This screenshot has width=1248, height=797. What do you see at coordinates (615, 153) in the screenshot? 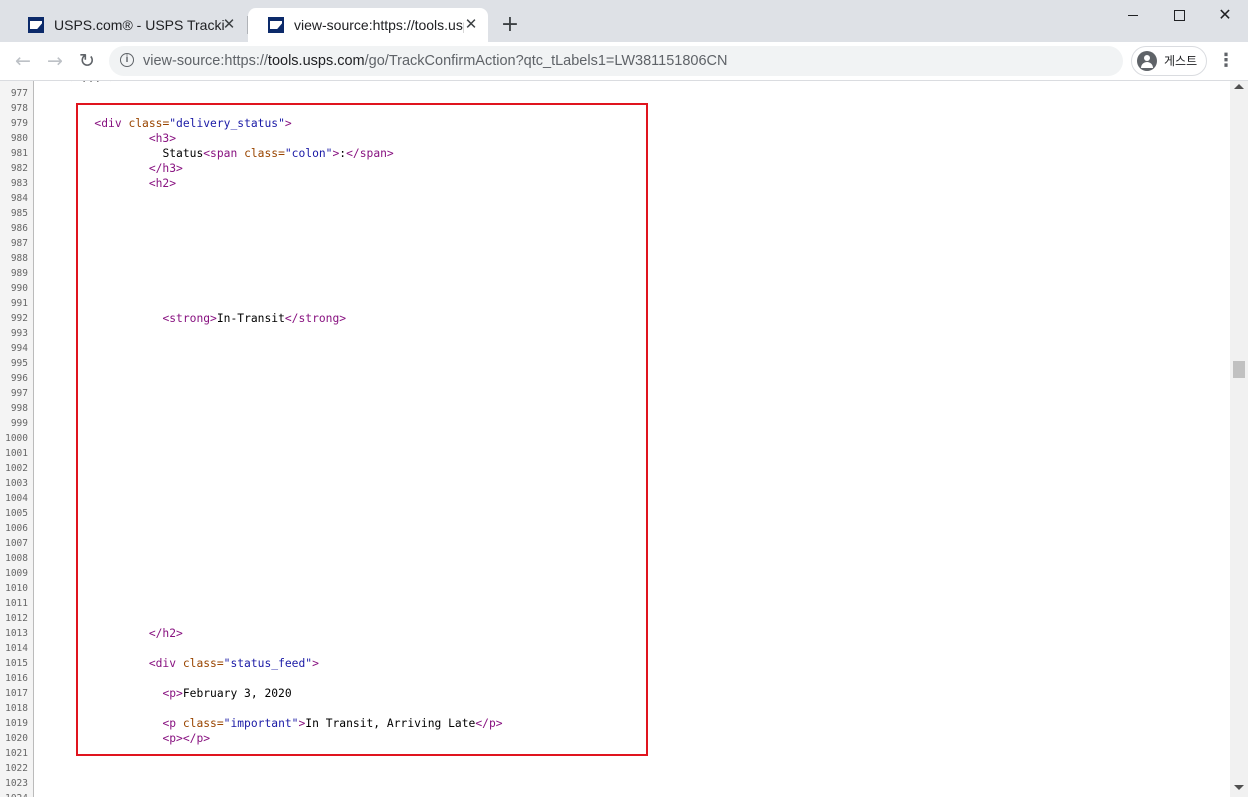
I see `source-line: 981 Status<span class="colon">:</span>` at bounding box center [615, 153].